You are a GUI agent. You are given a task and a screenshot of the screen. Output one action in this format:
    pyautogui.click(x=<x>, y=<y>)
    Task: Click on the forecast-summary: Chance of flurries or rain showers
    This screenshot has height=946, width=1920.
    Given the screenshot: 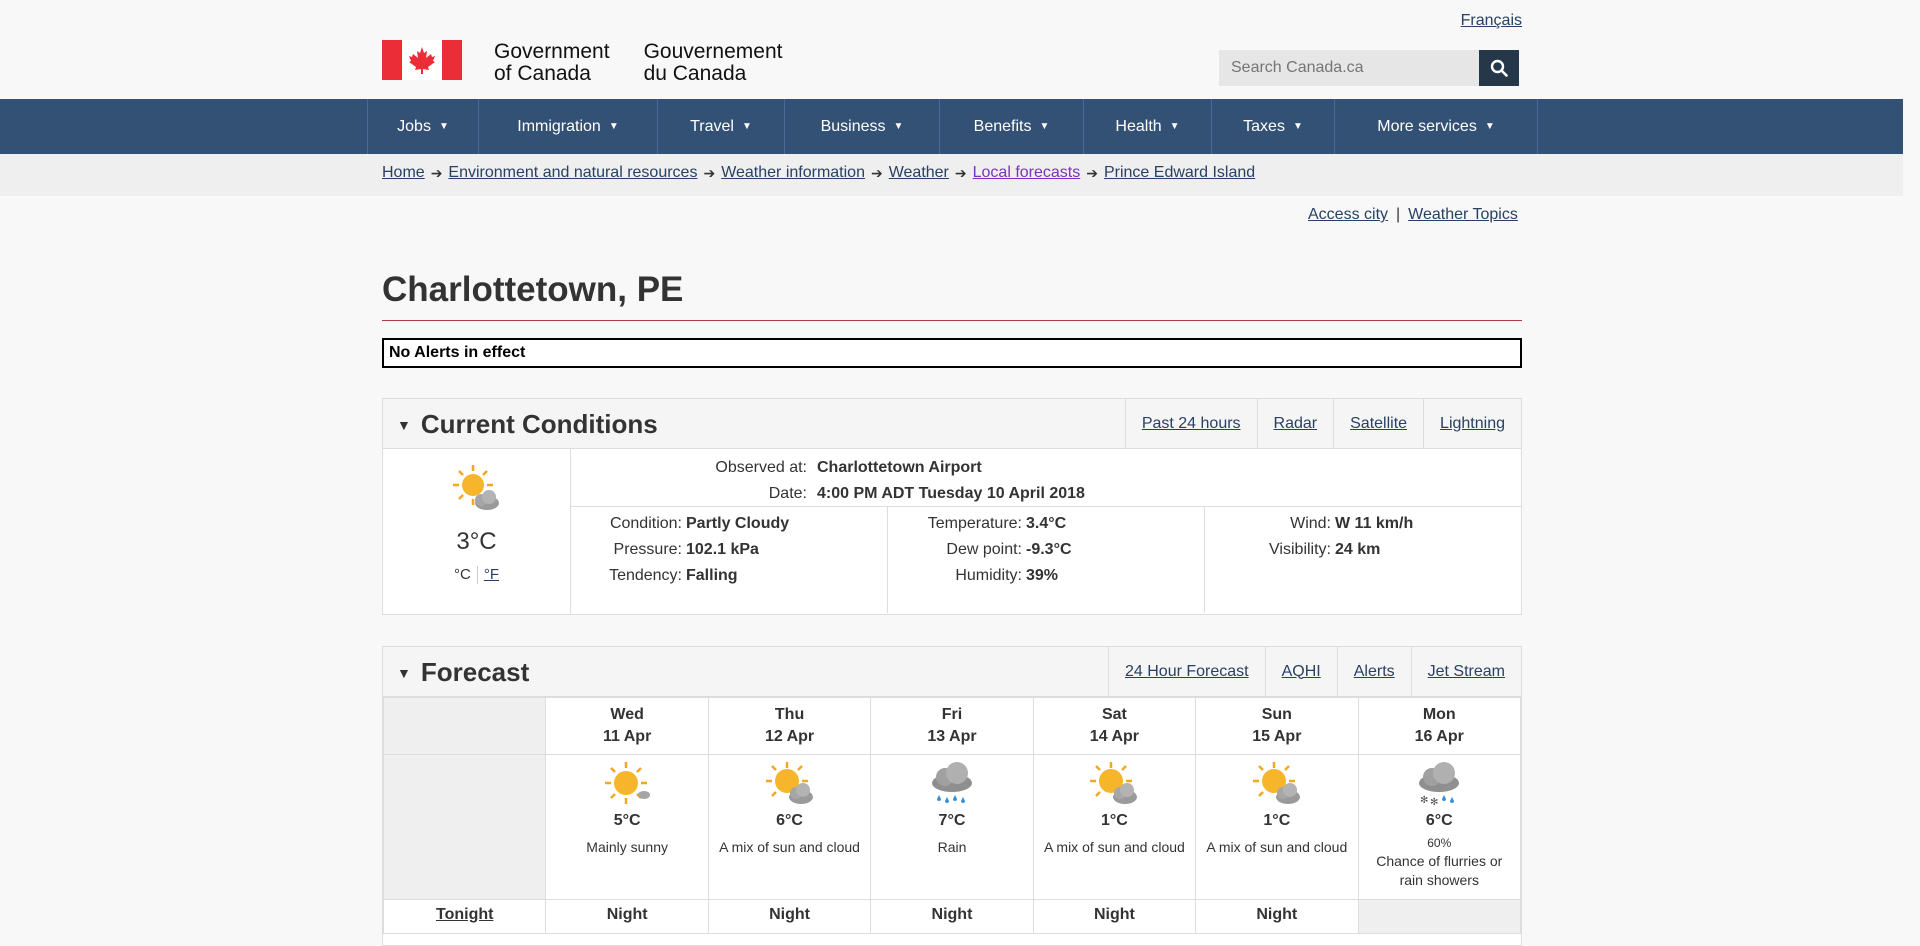 What is the action you would take?
    pyautogui.click(x=1439, y=870)
    